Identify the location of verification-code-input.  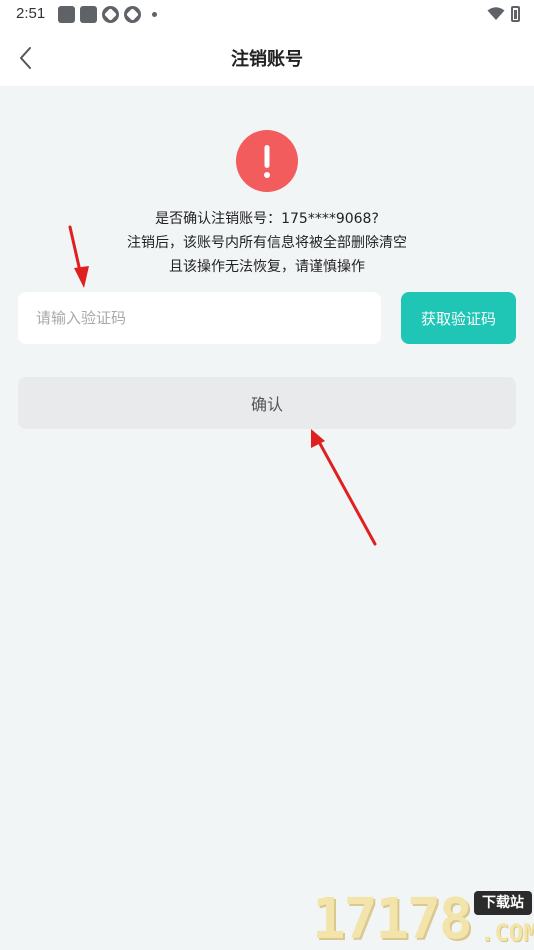
(199, 318).